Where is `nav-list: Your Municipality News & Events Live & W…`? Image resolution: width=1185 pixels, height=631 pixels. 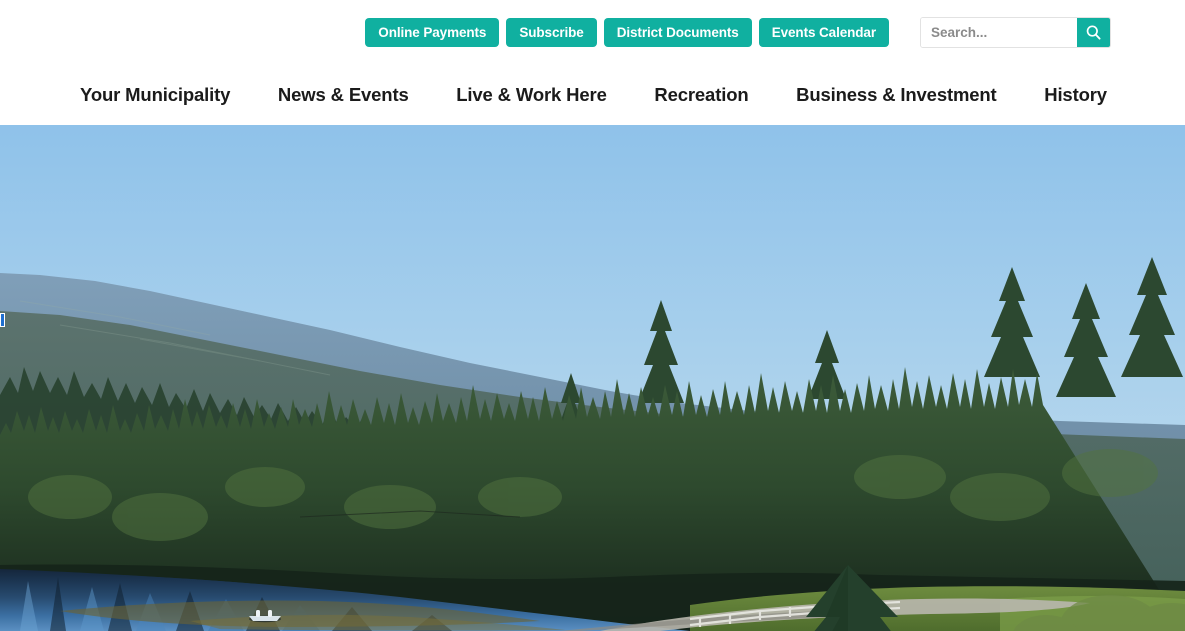
nav-list: Your Municipality News & Events Live & W… is located at coordinates (593, 95).